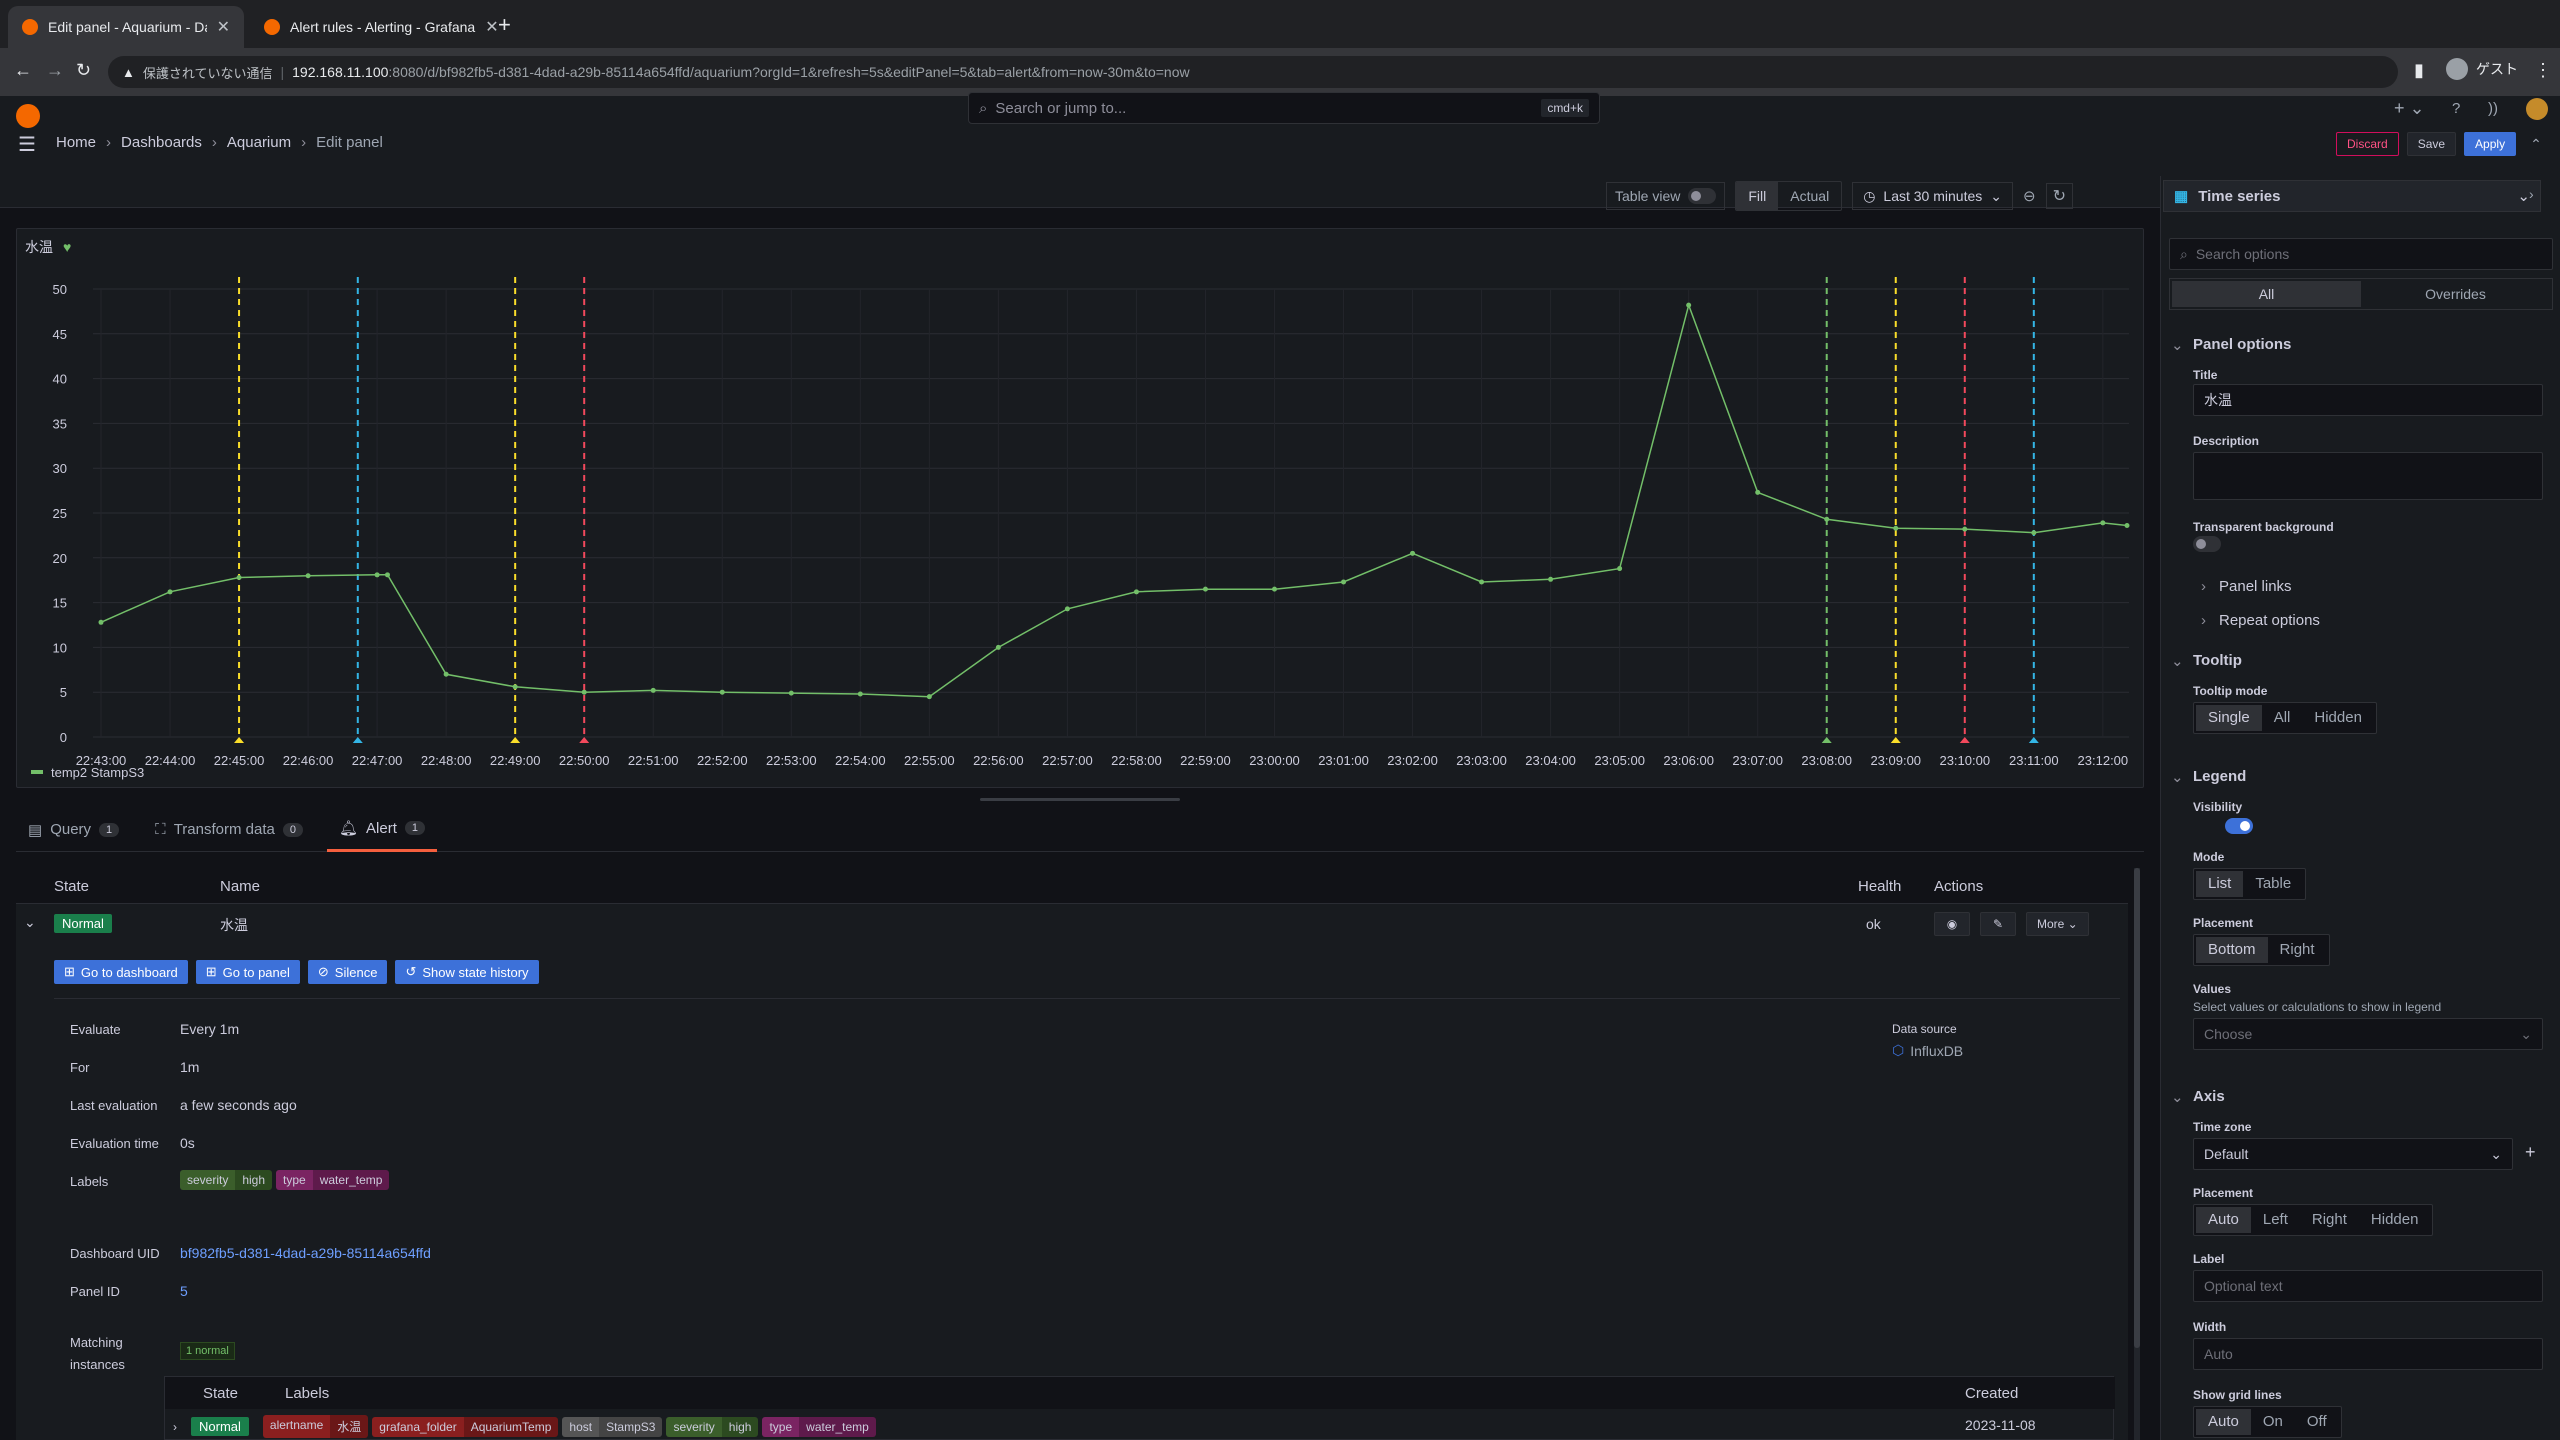 This screenshot has width=2560, height=1440. Describe the element at coordinates (1809, 196) in the screenshot. I see `actual-option: Actual` at that location.